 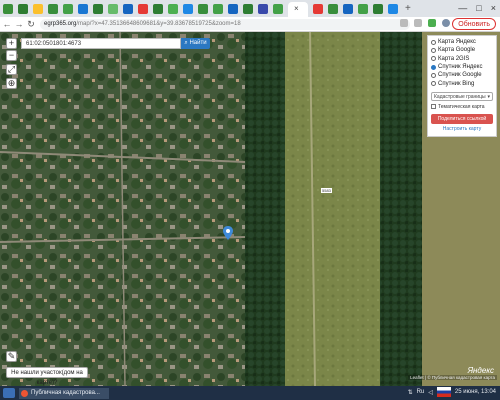 I want to click on basemap-option: Карта Google, so click(x=462, y=50).